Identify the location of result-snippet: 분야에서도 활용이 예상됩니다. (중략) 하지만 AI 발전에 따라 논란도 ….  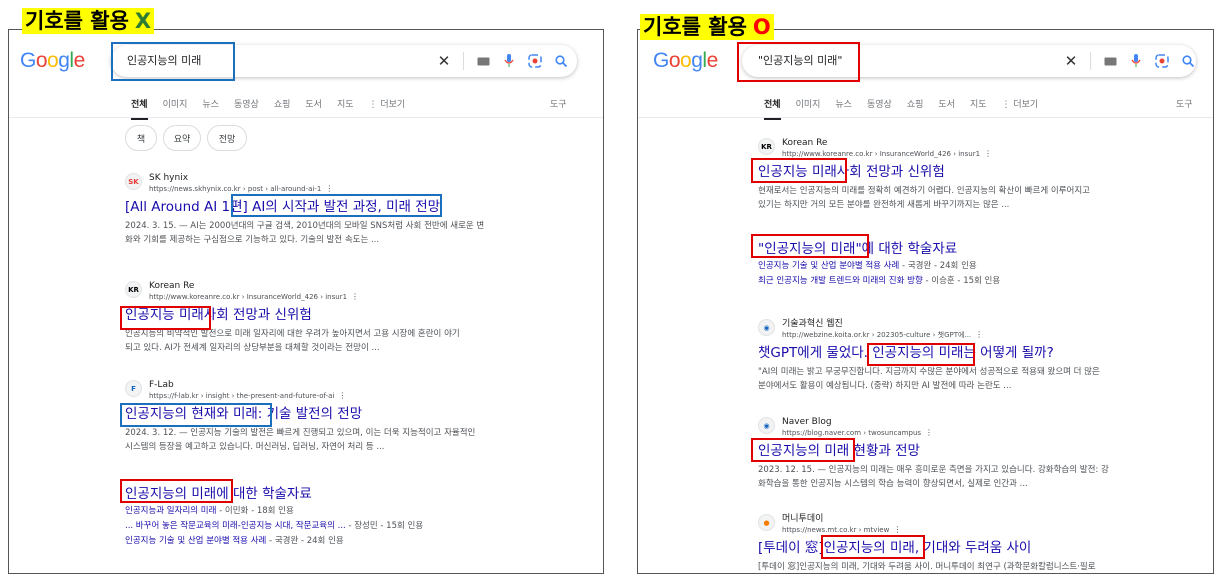
(885, 386).